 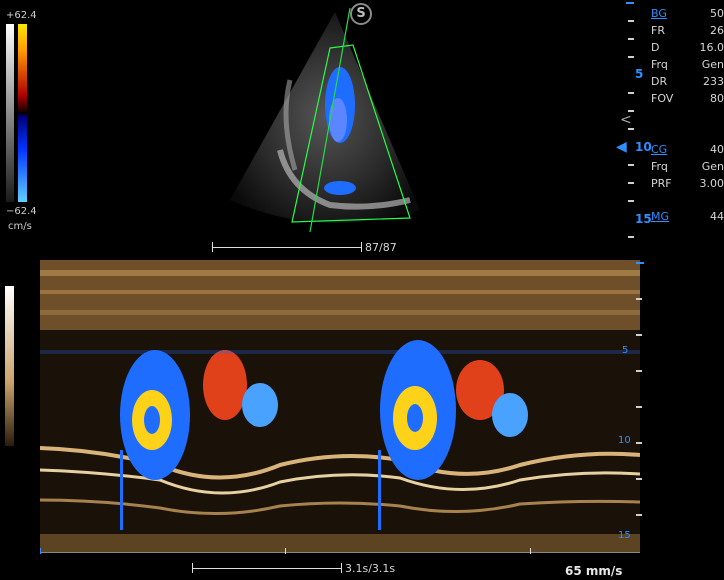 What do you see at coordinates (659, 149) in the screenshot?
I see `param-cg-label: CG` at bounding box center [659, 149].